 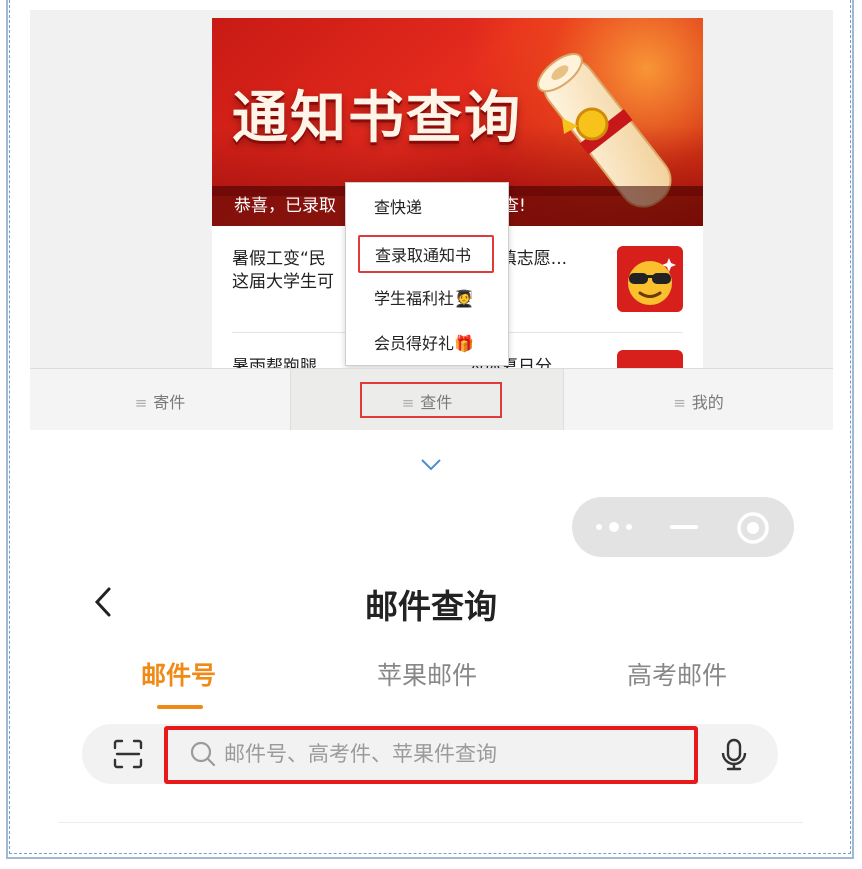 I want to click on mini-program-capsule, so click(x=683, y=527).